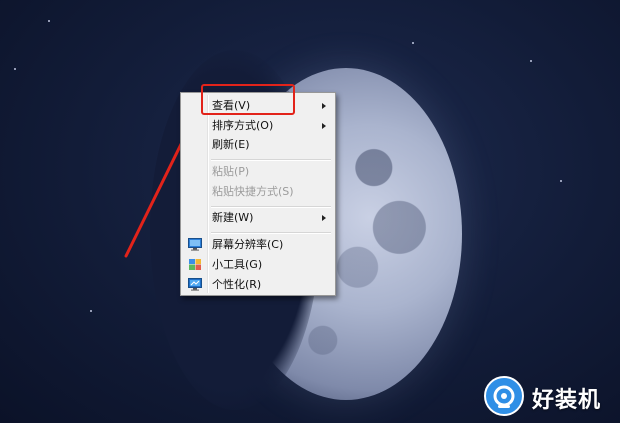 Image resolution: width=620 pixels, height=423 pixels. I want to click on personalize-icon, so click(195, 284).